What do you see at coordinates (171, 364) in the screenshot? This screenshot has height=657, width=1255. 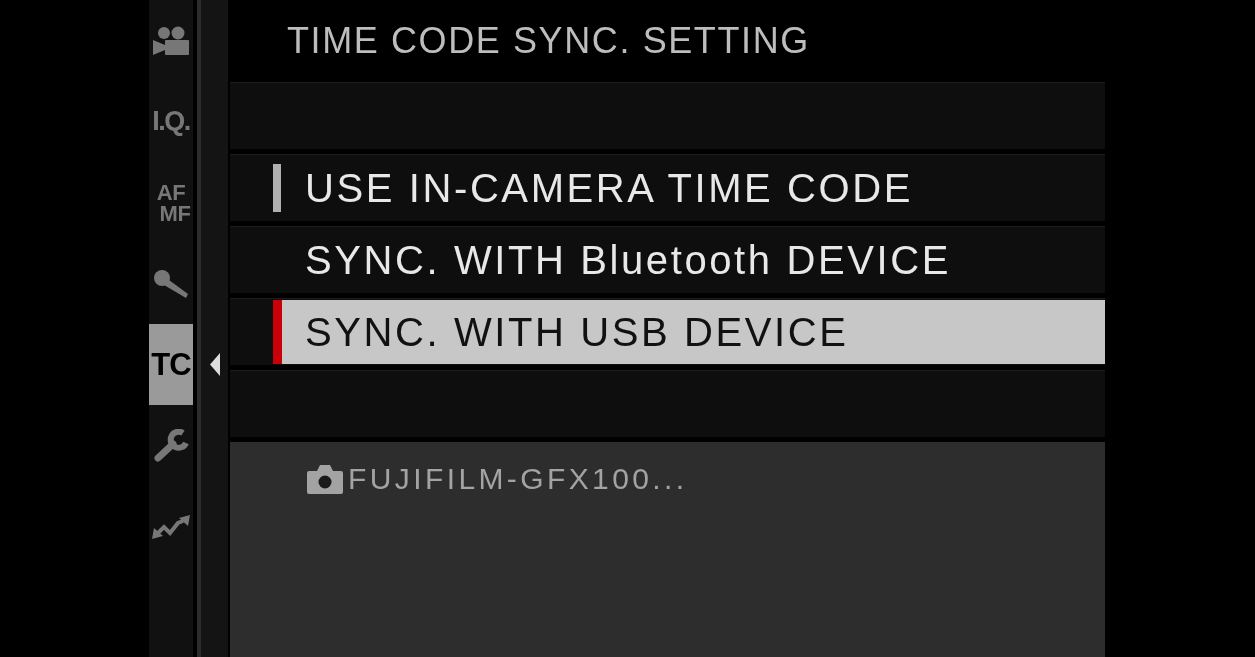 I see `sidebar-tab: TC` at bounding box center [171, 364].